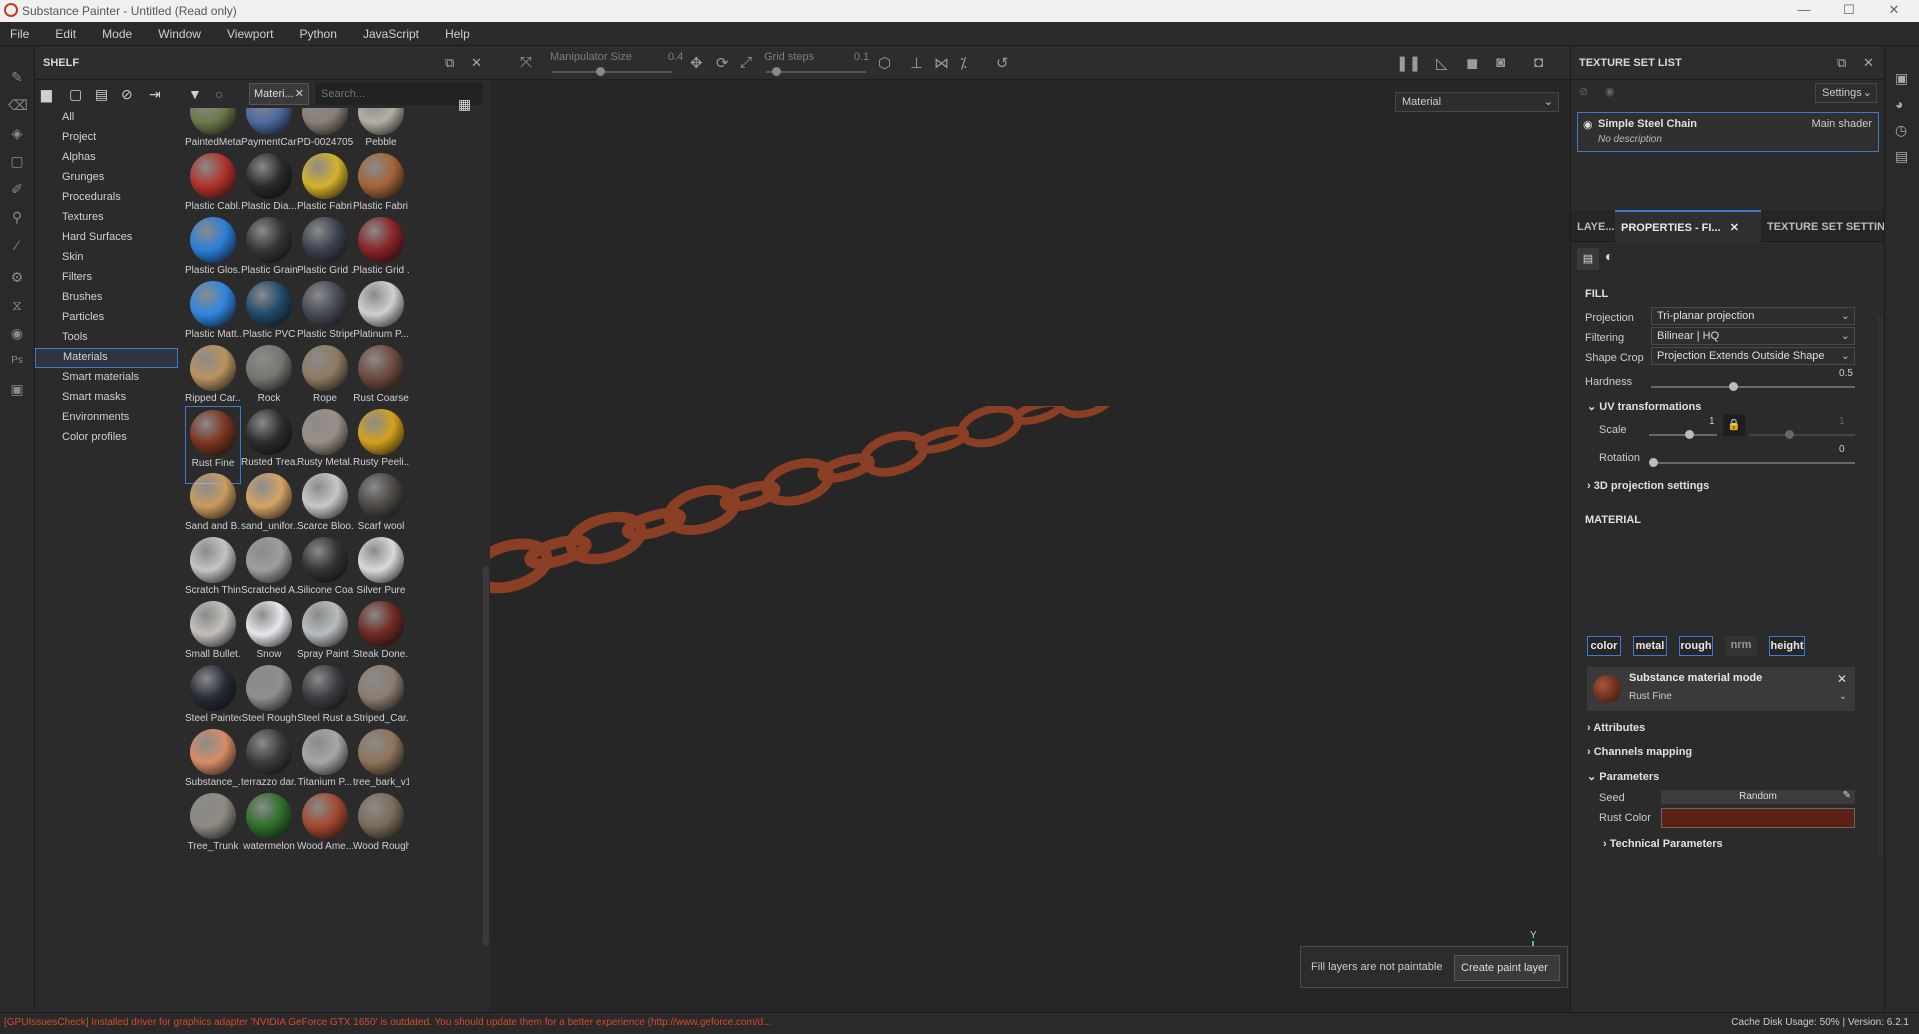 Image resolution: width=1919 pixels, height=1034 pixels. Describe the element at coordinates (1901, 78) in the screenshot. I see `display-settings-icon: ▣` at that location.